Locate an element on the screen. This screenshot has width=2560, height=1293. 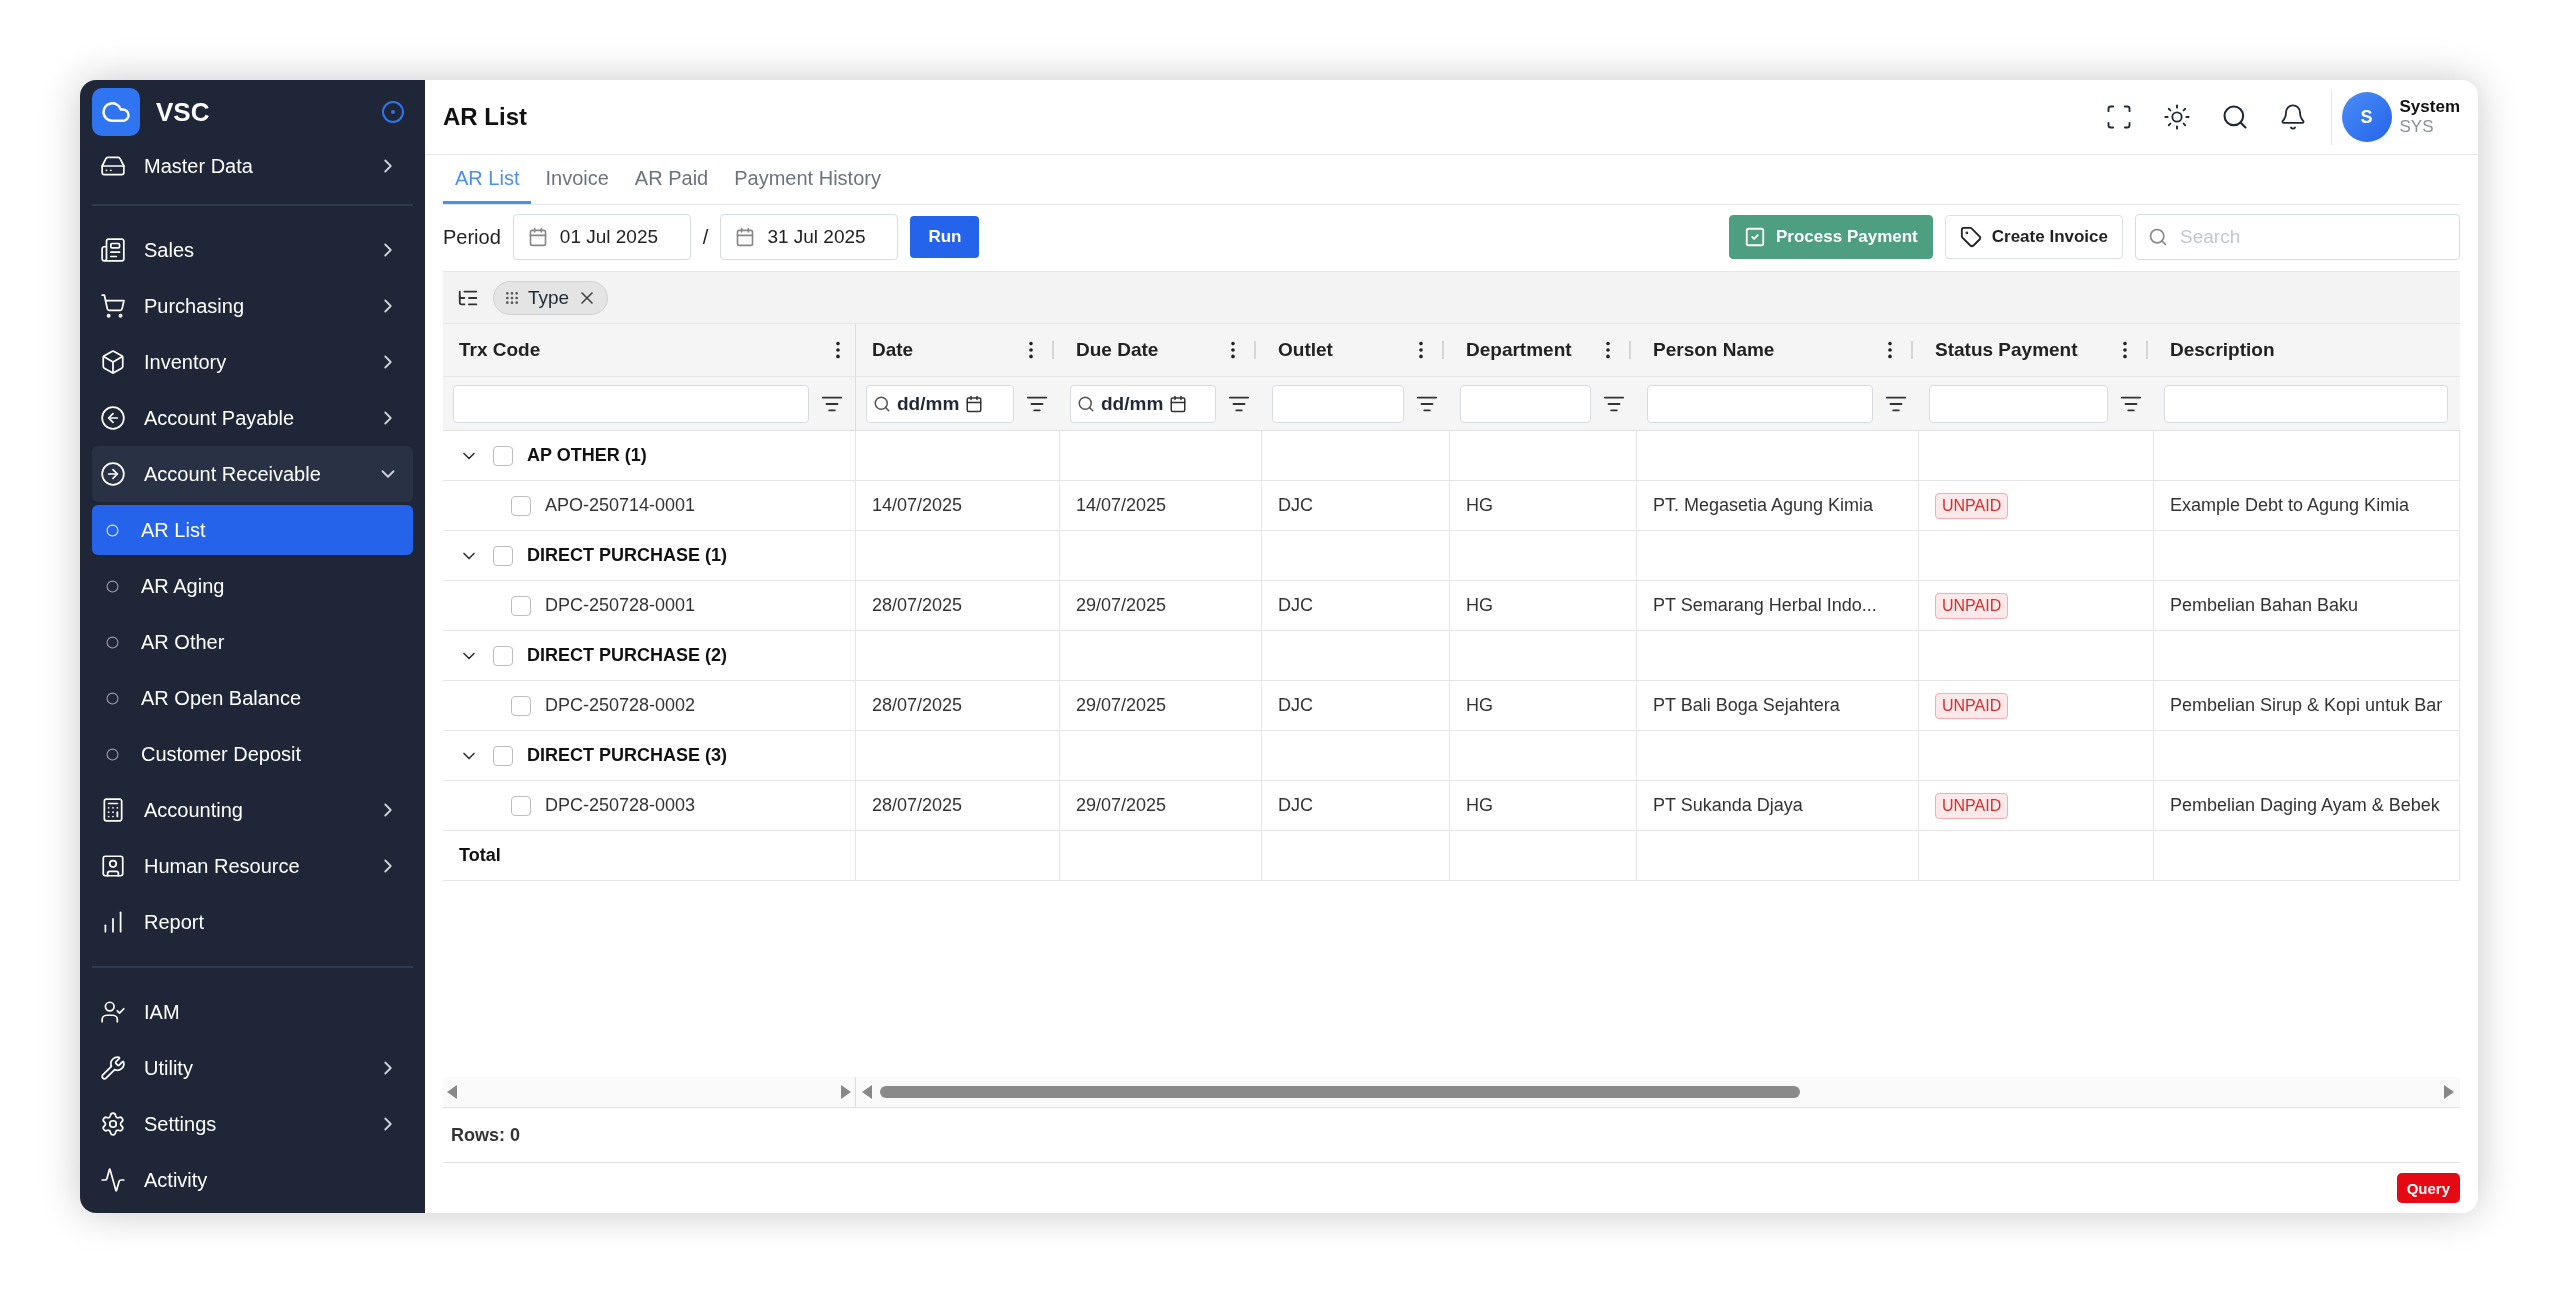
sidebar-item: Account Receivable is located at coordinates (252, 474).